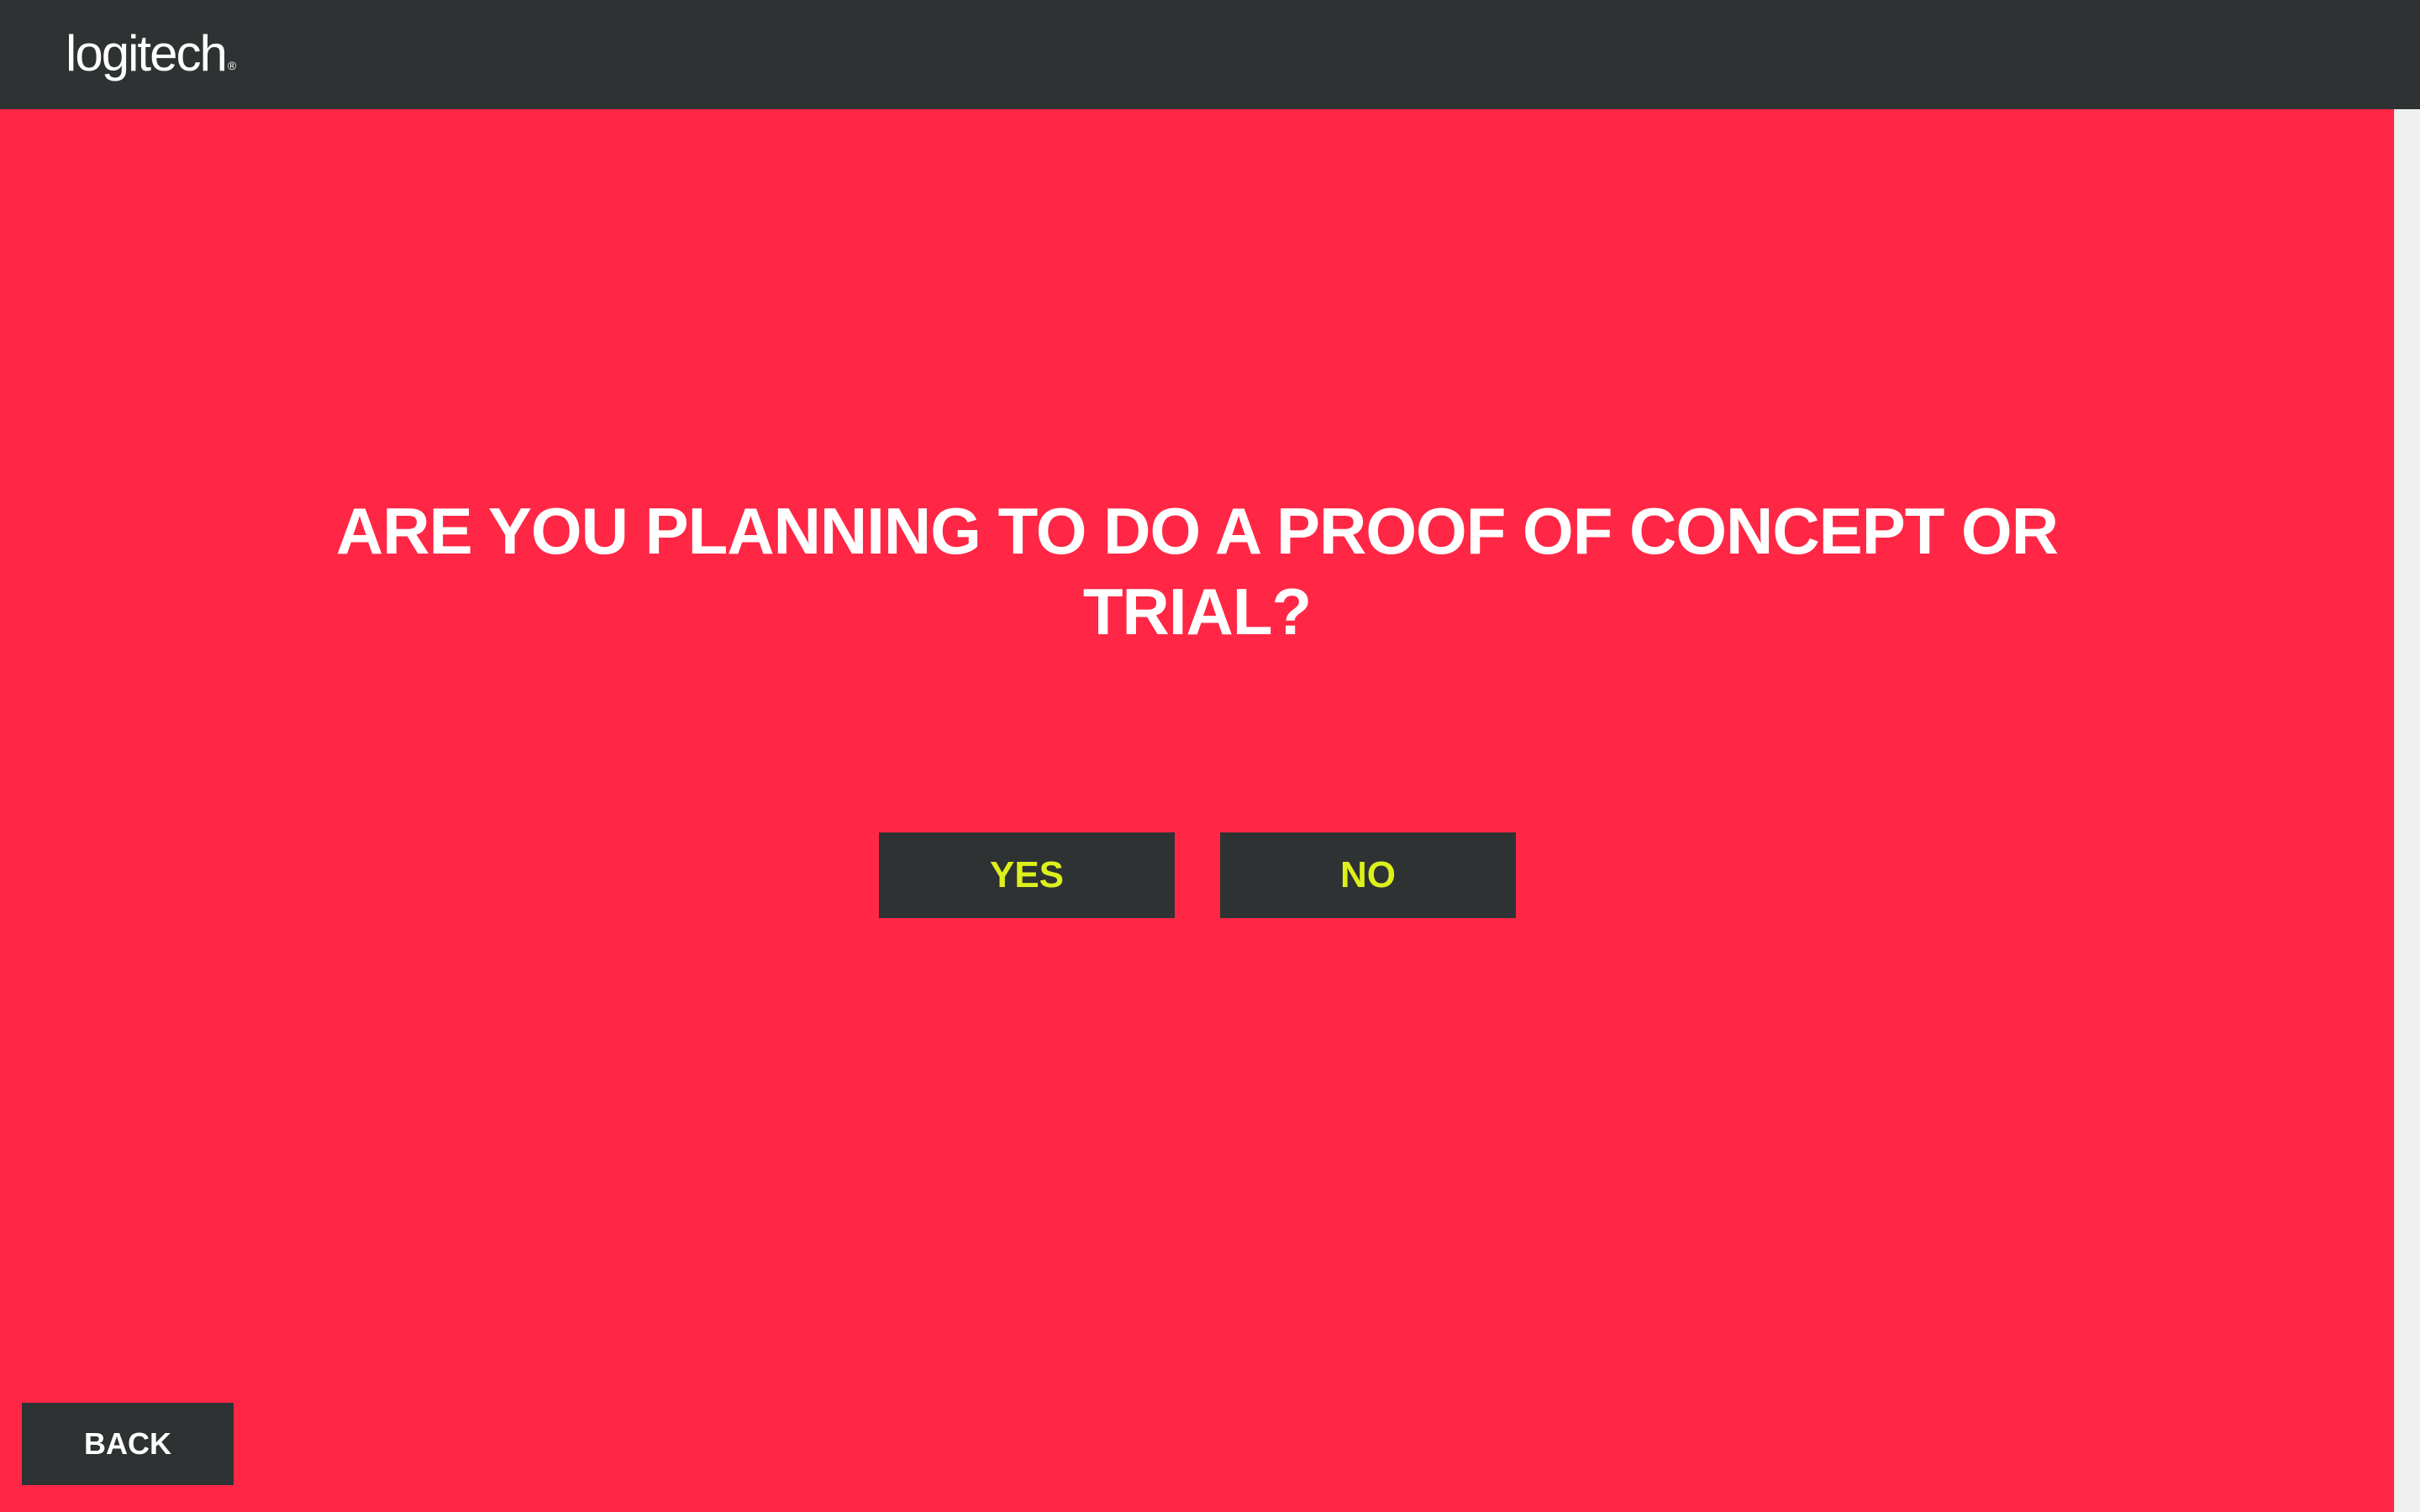 The height and width of the screenshot is (1512, 2420). What do you see at coordinates (147, 53) in the screenshot?
I see `logo-text: logitech` at bounding box center [147, 53].